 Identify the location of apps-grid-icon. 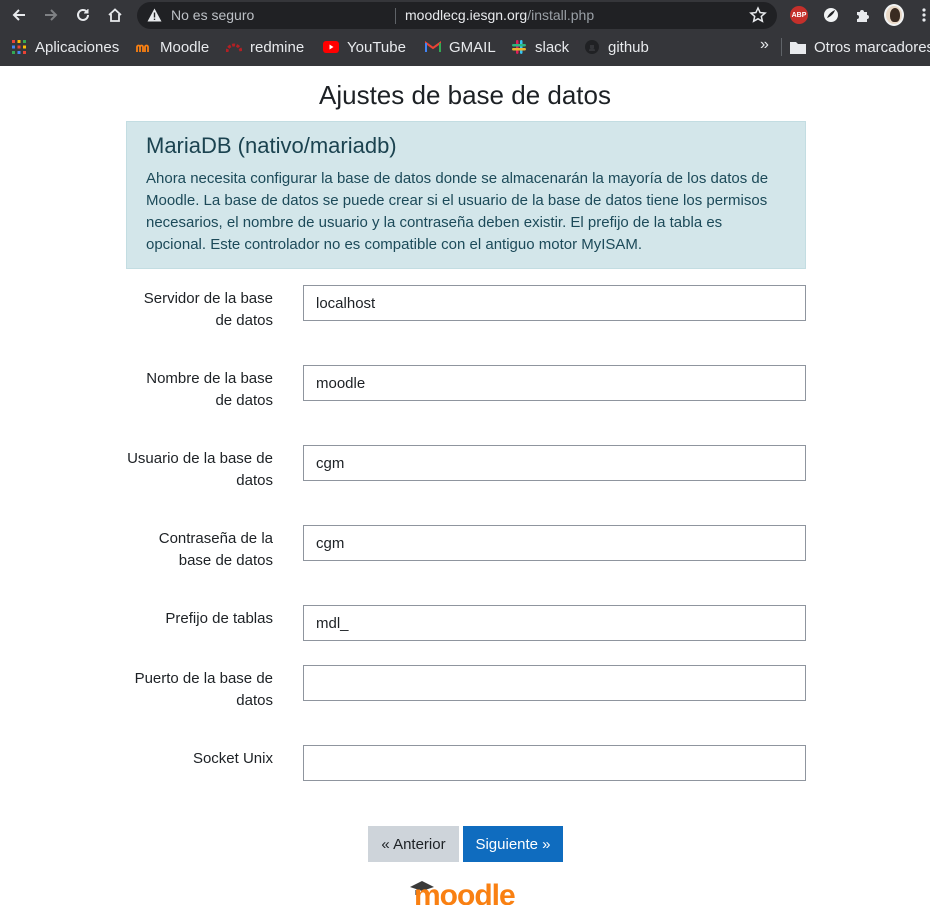
(19, 47).